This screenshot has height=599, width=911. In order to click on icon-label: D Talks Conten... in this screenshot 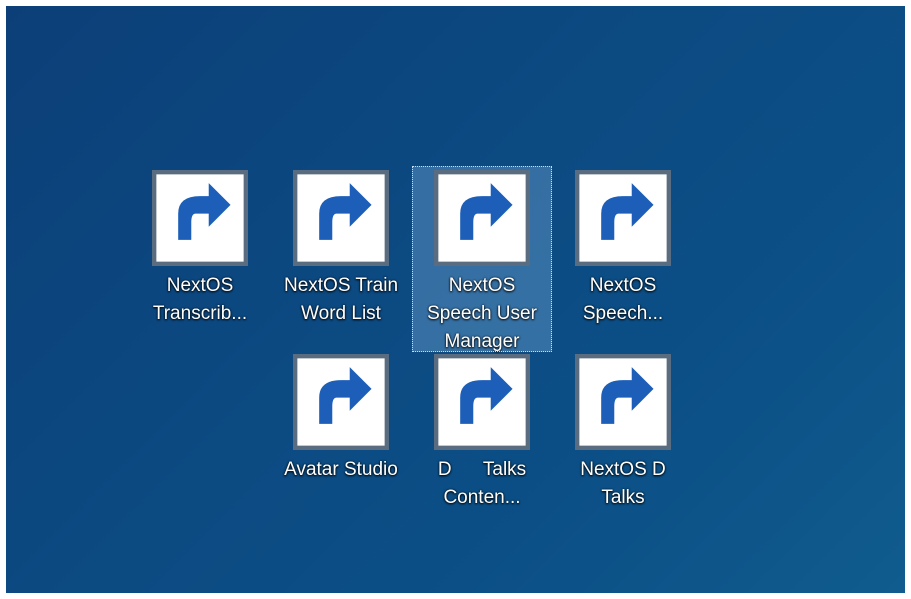, I will do `click(482, 483)`.